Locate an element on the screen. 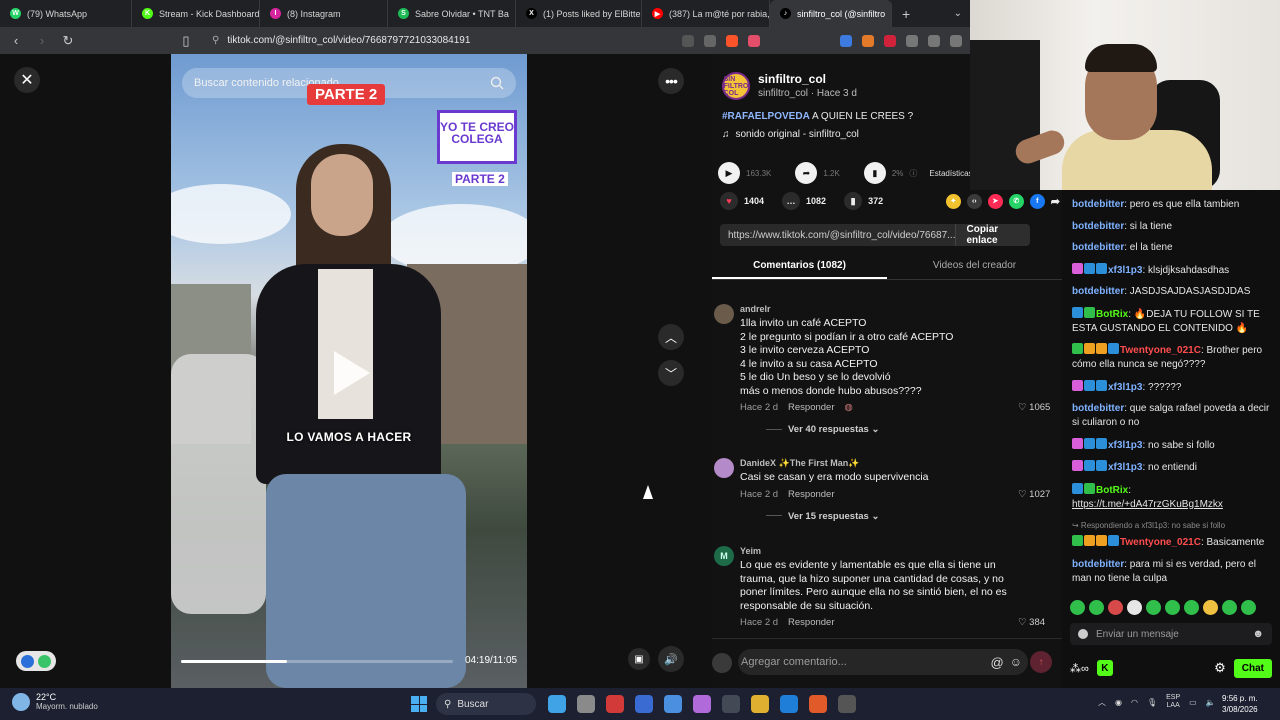  cast-icon is located at coordinates (688, 40).